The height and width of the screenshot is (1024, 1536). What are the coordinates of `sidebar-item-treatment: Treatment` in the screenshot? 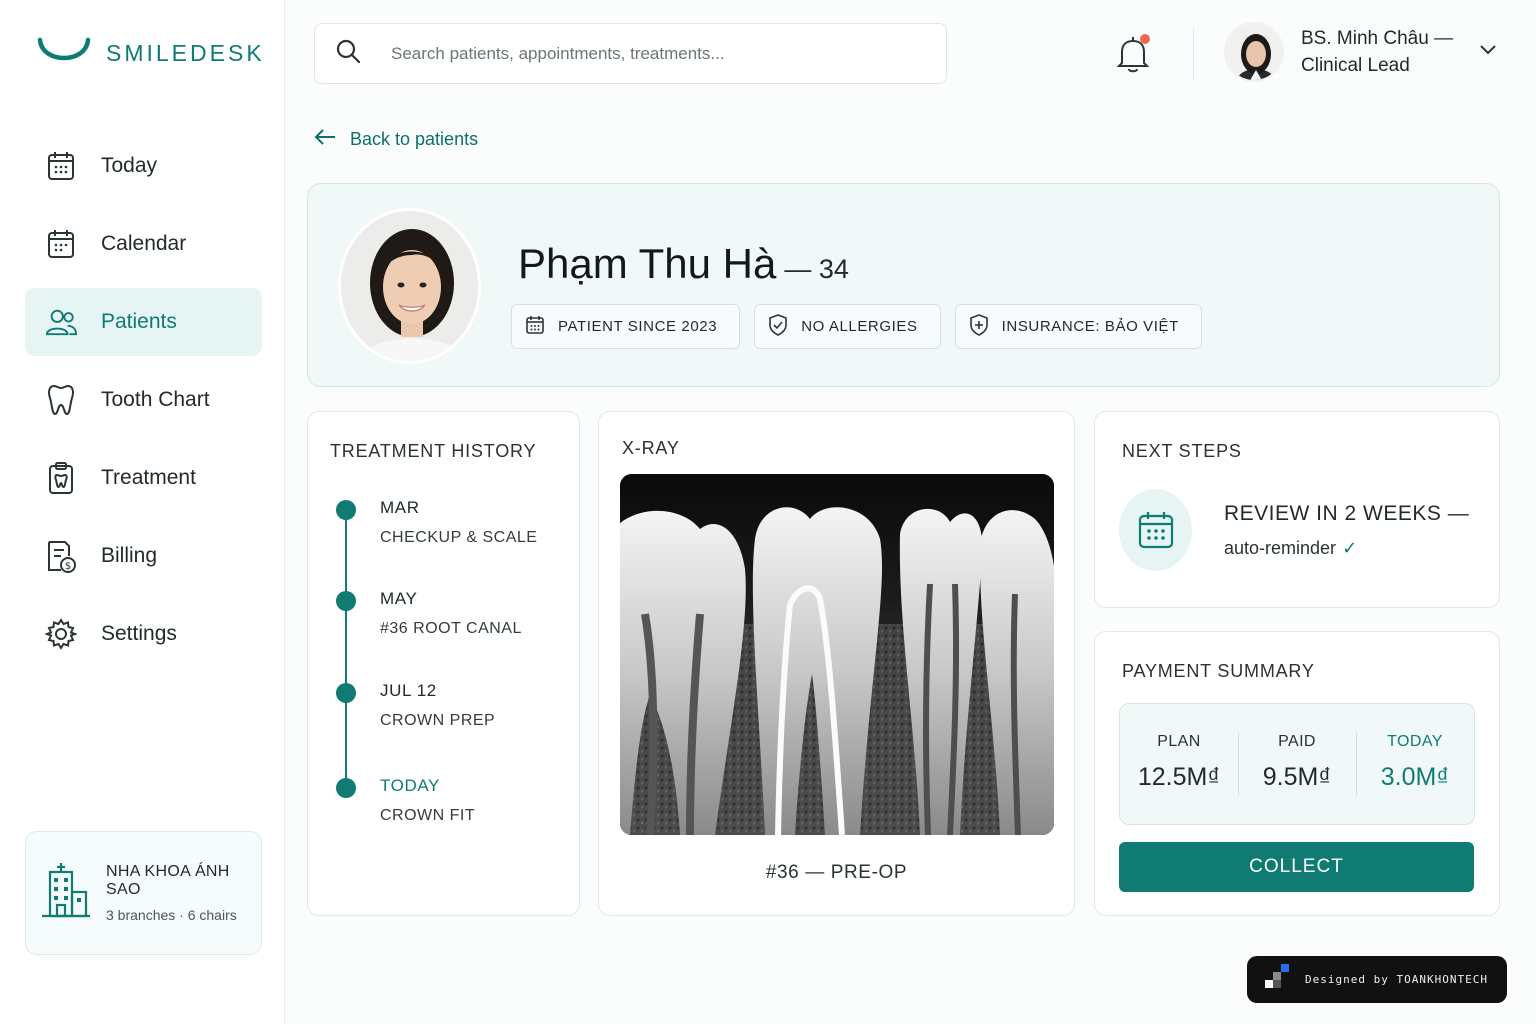 It's located at (143, 478).